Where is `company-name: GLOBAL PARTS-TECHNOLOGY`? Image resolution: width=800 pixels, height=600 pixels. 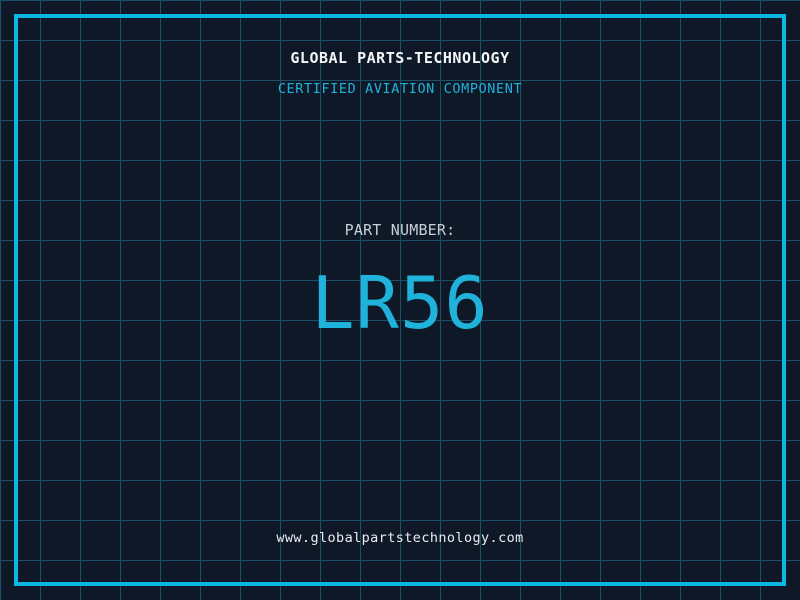 company-name: GLOBAL PARTS-TECHNOLOGY is located at coordinates (400, 58).